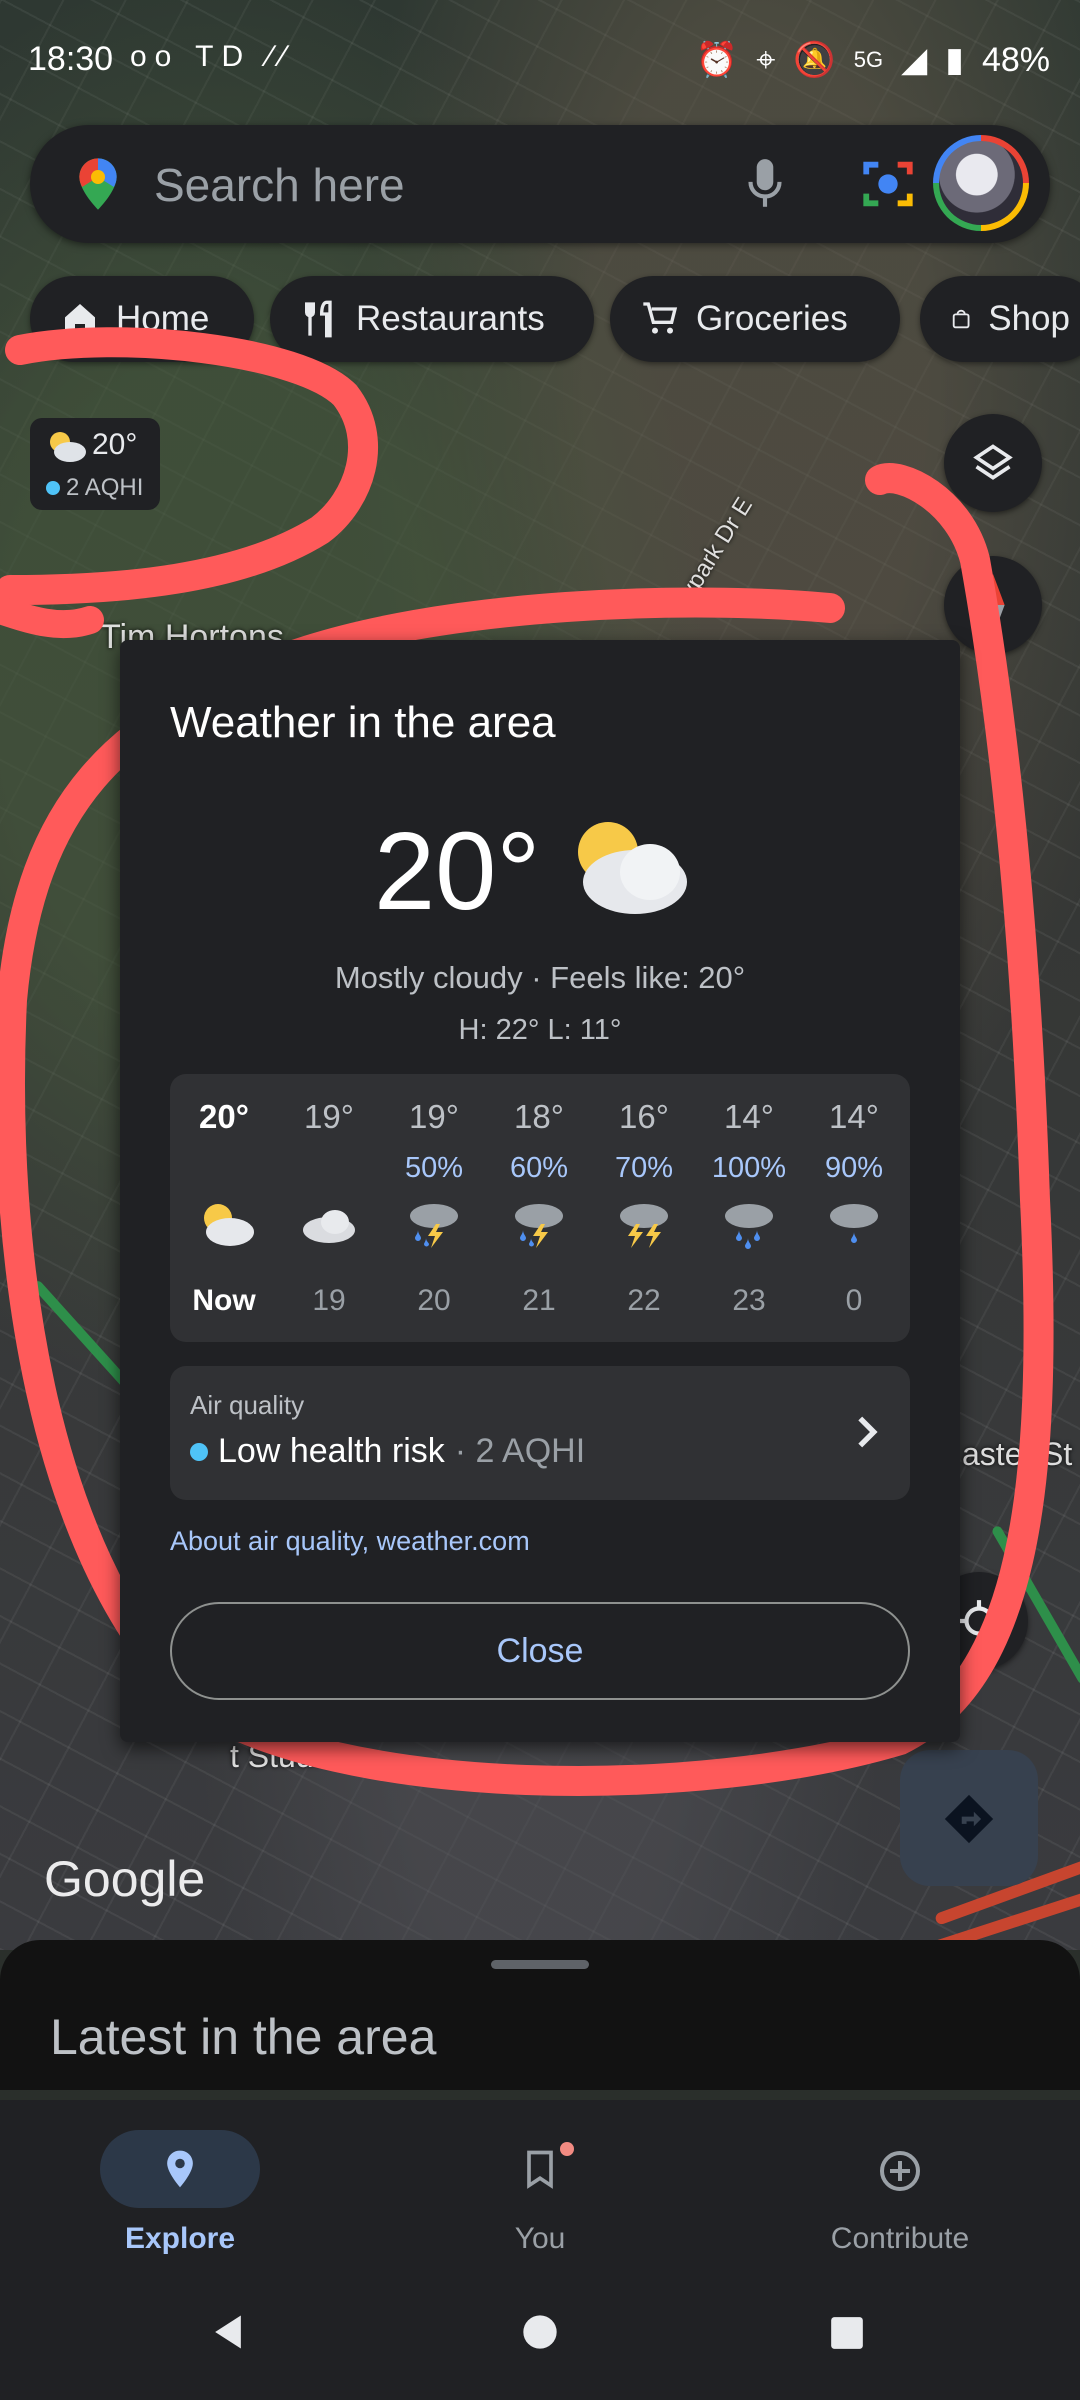  I want to click on current-temp: 20°, so click(457, 871).